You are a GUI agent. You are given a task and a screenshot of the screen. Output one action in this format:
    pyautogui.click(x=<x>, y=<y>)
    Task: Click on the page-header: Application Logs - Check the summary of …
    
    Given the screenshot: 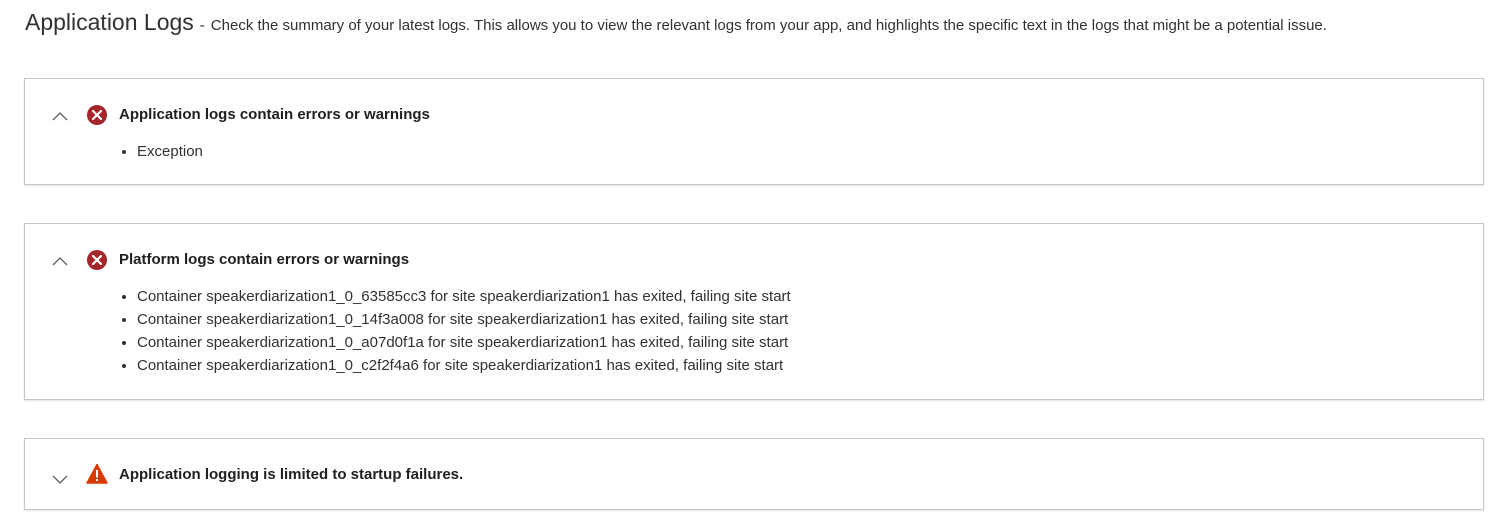 What is the action you would take?
    pyautogui.click(x=676, y=22)
    